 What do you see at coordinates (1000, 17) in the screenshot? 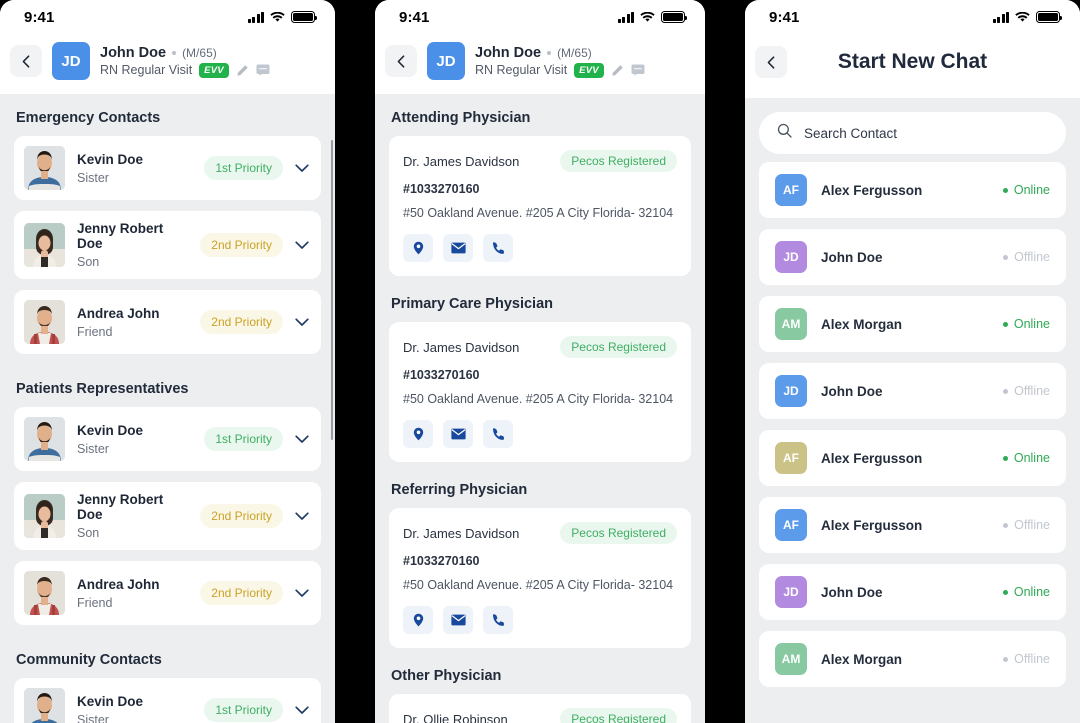
I see `cellular-signal-icon` at bounding box center [1000, 17].